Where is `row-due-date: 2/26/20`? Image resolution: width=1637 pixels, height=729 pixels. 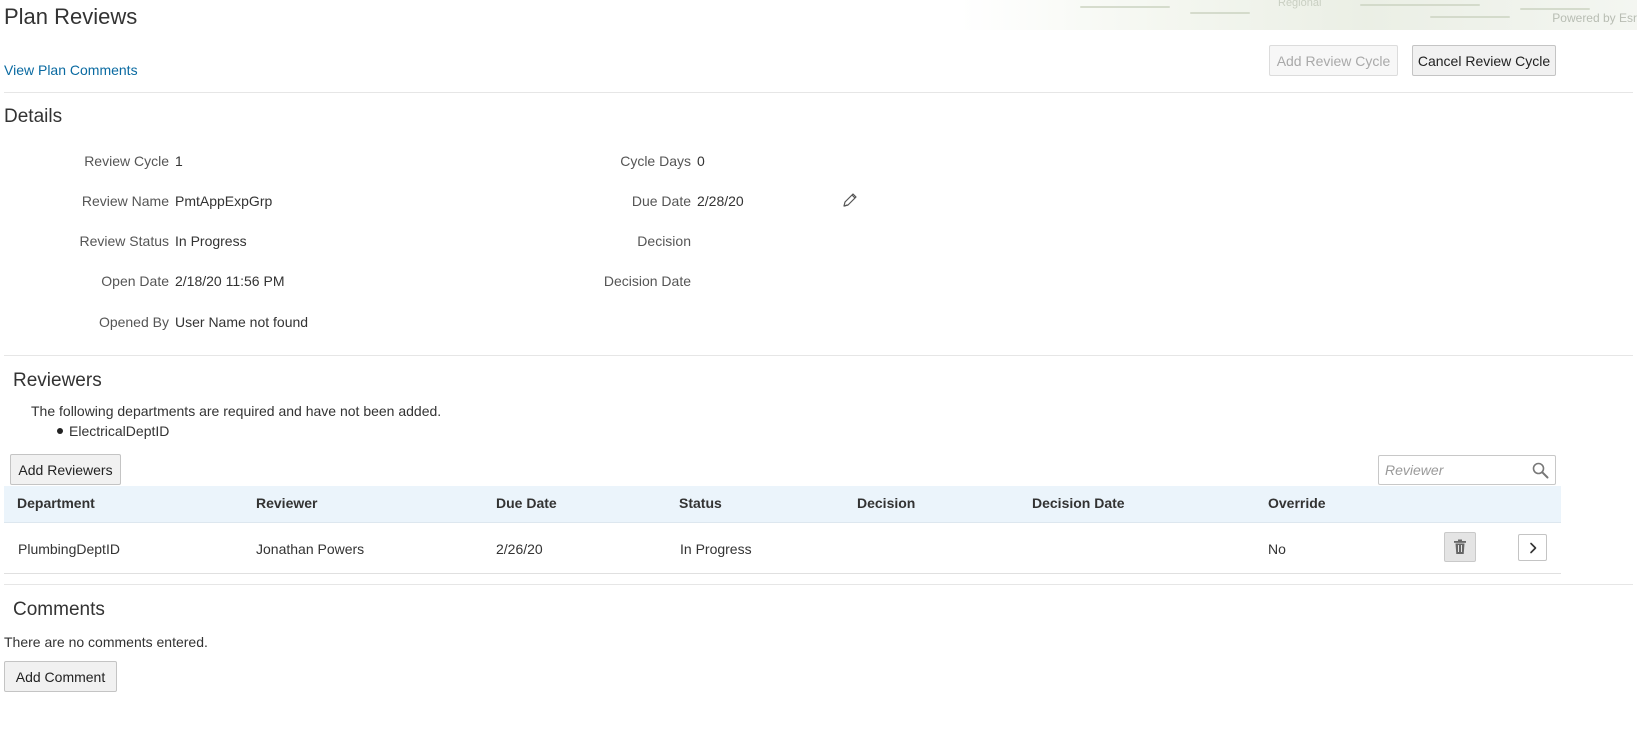 row-due-date: 2/26/20 is located at coordinates (519, 549).